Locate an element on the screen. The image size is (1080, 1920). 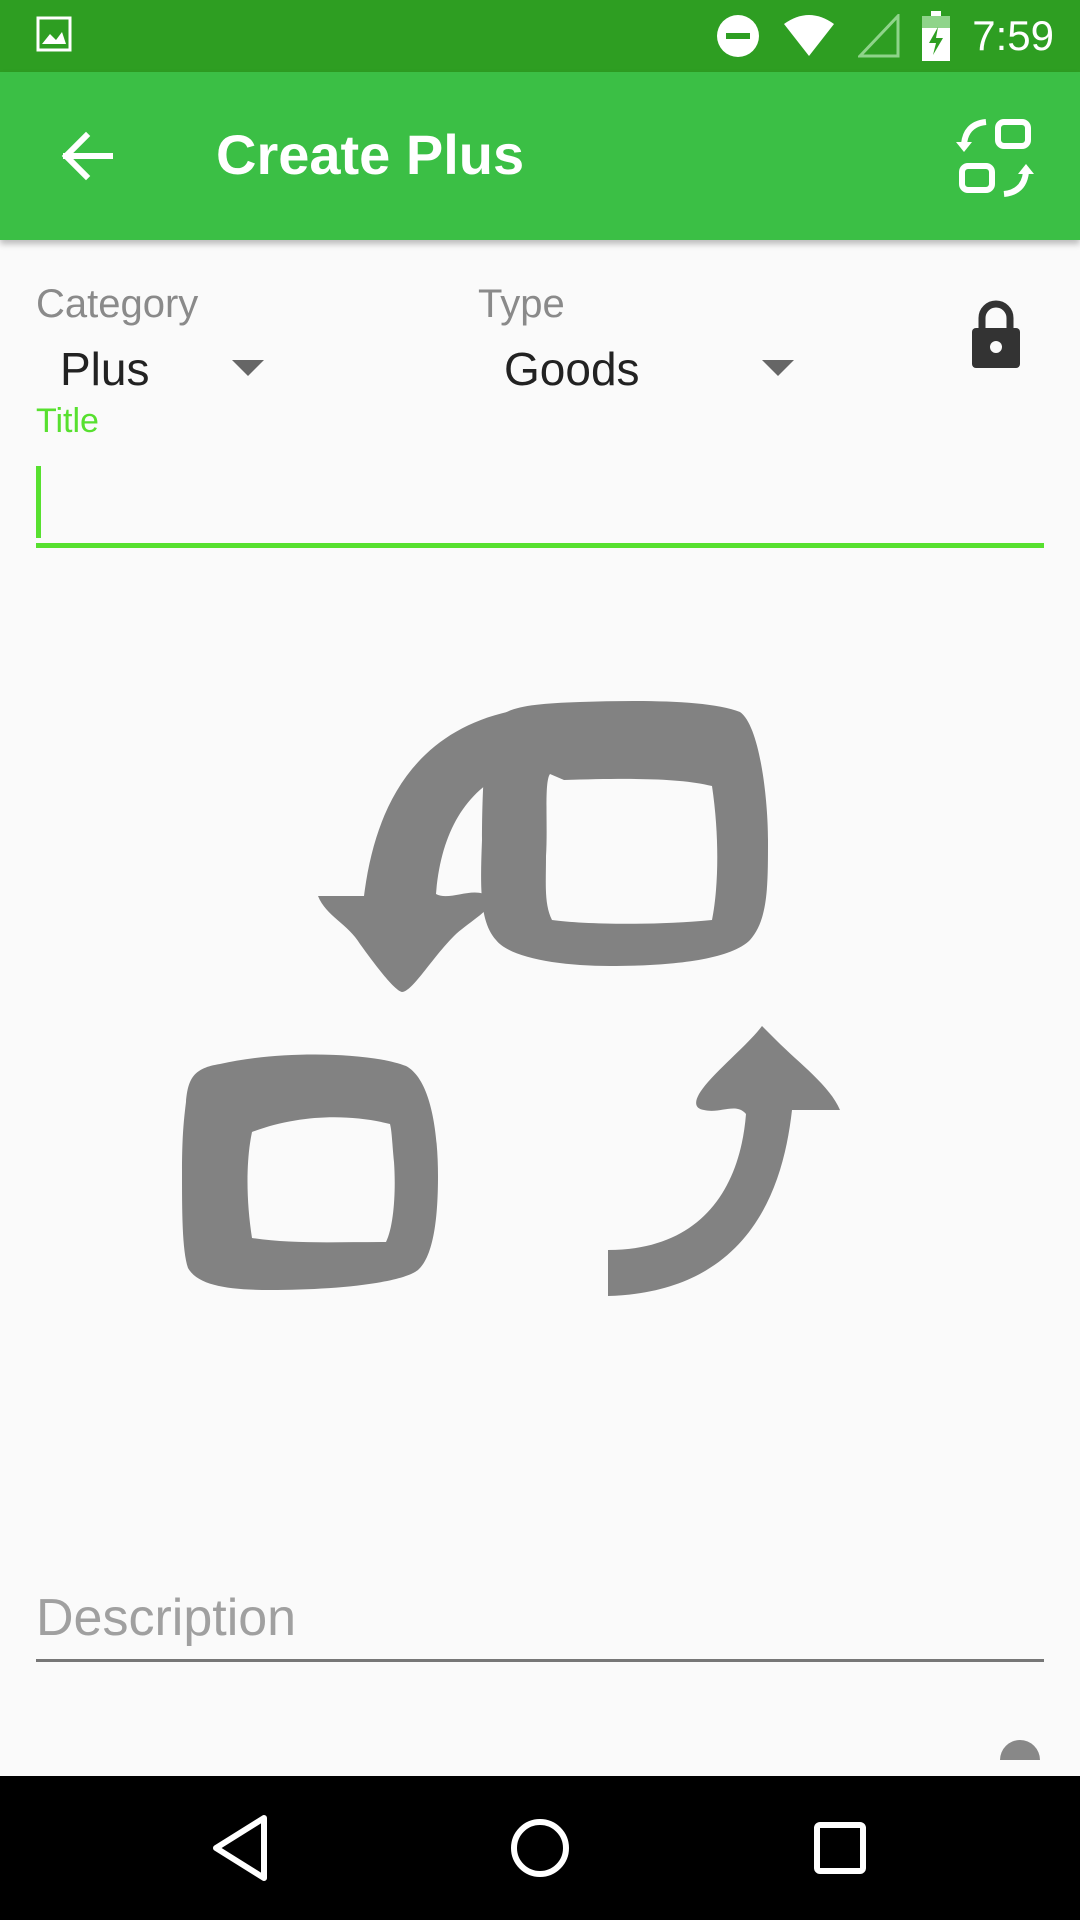
dnd-icon is located at coordinates (738, 36).